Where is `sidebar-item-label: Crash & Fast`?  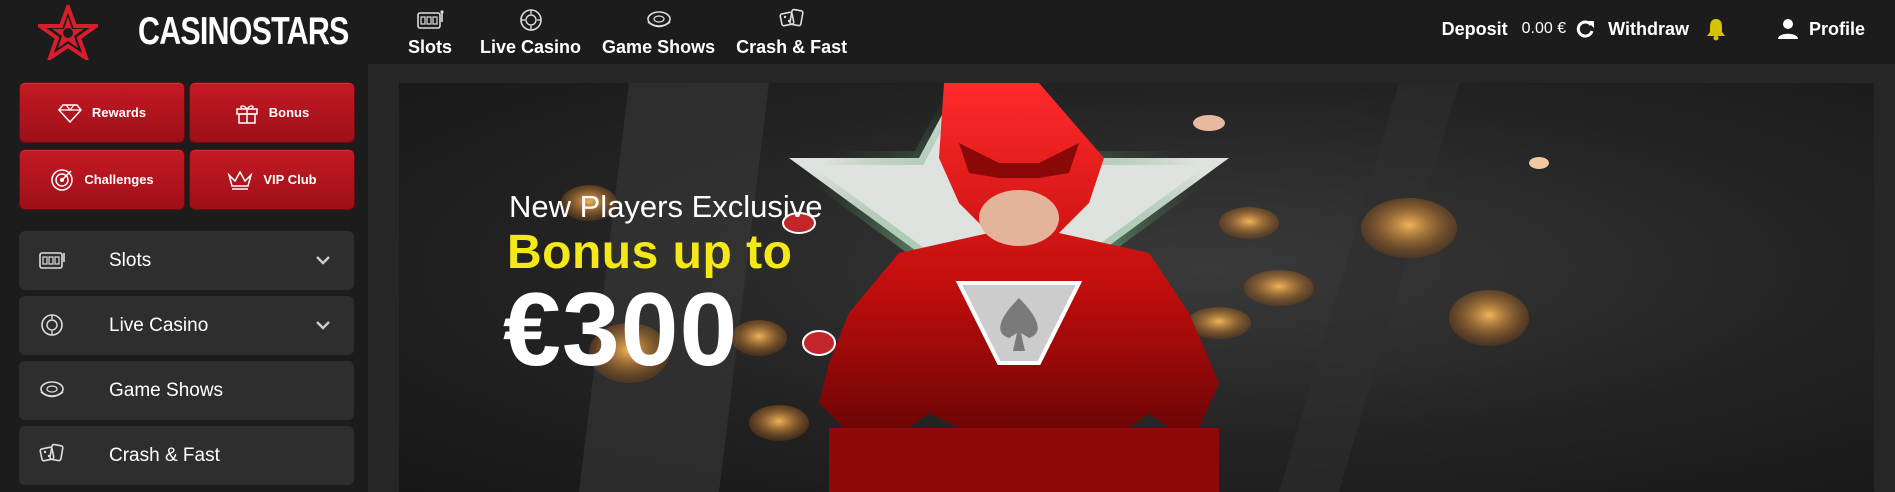 sidebar-item-label: Crash & Fast is located at coordinates (164, 455).